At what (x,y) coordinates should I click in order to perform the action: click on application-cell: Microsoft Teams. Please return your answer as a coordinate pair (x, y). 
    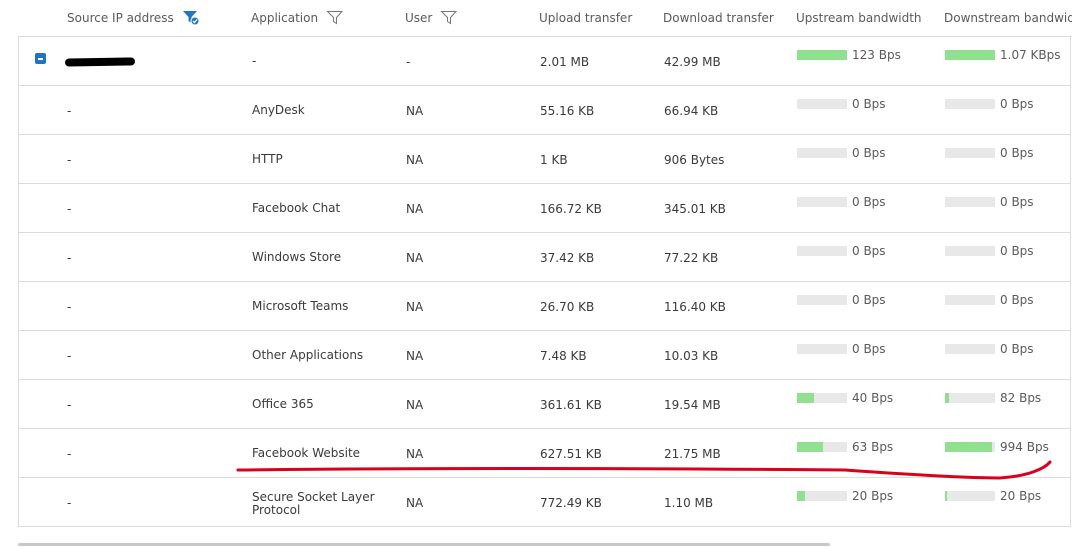
    Looking at the image, I should click on (300, 306).